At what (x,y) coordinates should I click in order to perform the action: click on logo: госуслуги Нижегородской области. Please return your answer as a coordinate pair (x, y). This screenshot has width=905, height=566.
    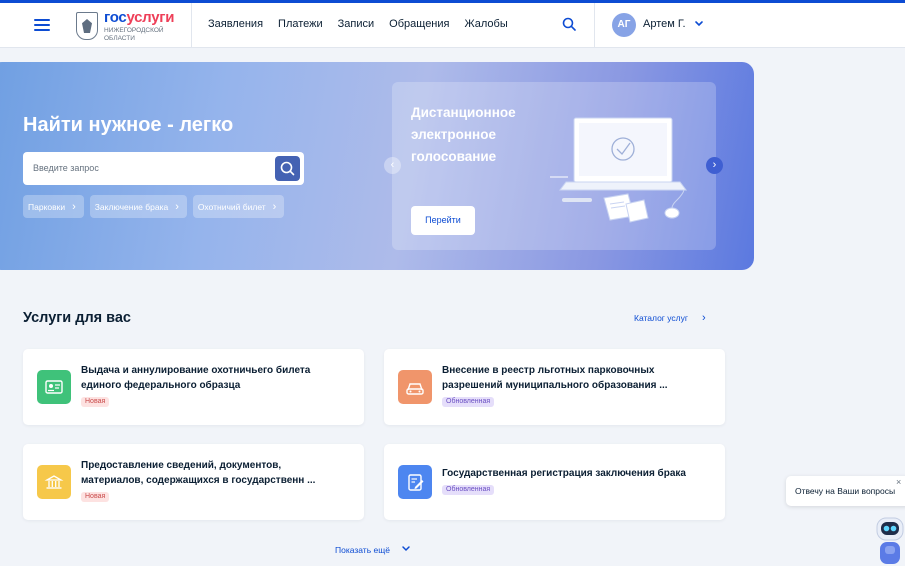
    Looking at the image, I should click on (125, 26).